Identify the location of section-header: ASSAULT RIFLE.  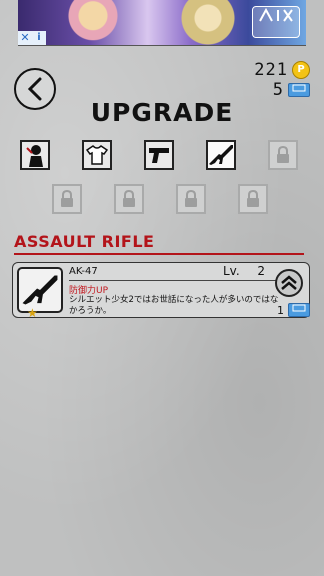
(159, 243).